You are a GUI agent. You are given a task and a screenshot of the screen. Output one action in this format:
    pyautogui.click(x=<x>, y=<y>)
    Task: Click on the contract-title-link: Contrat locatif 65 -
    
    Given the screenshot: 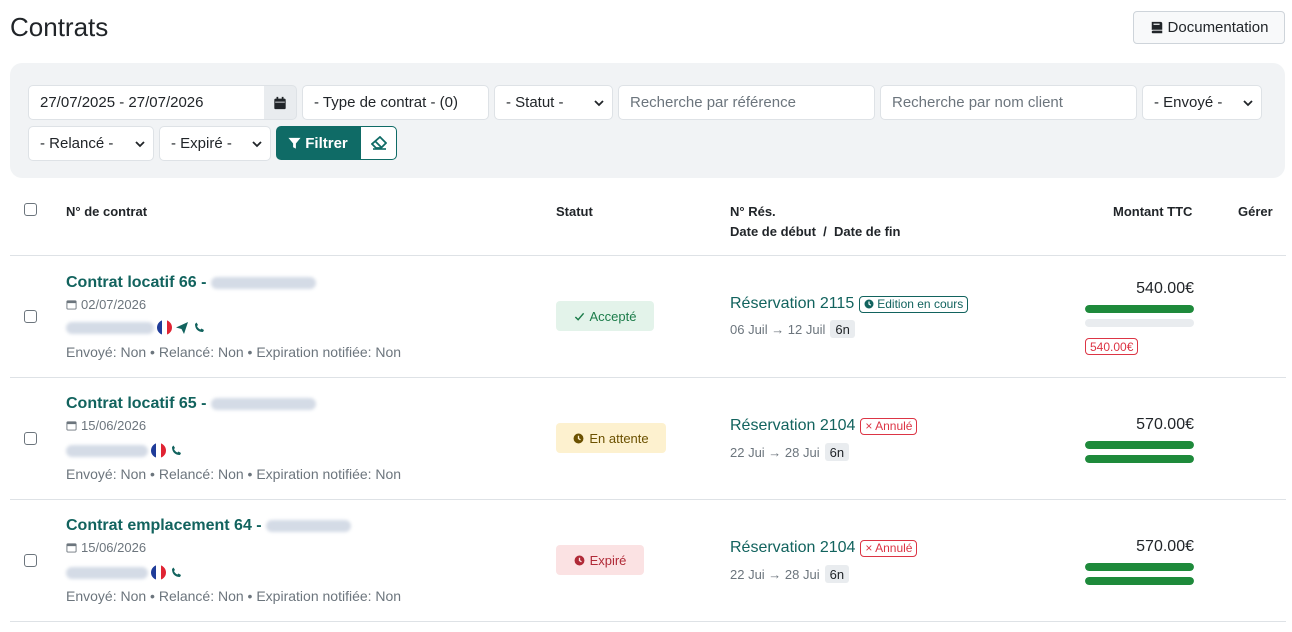 What is the action you would take?
    pyautogui.click(x=191, y=404)
    